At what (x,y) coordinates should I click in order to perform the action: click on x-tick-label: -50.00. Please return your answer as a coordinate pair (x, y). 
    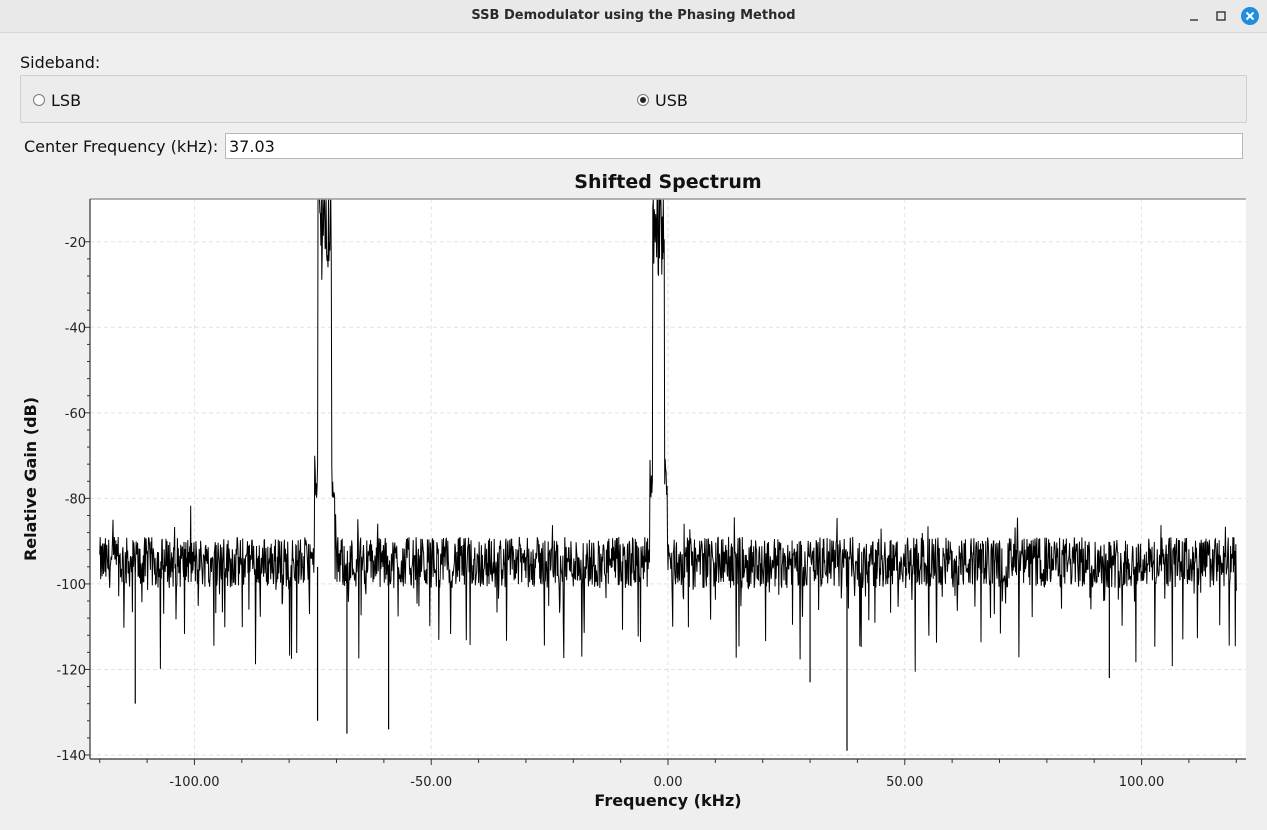
    Looking at the image, I should click on (431, 782).